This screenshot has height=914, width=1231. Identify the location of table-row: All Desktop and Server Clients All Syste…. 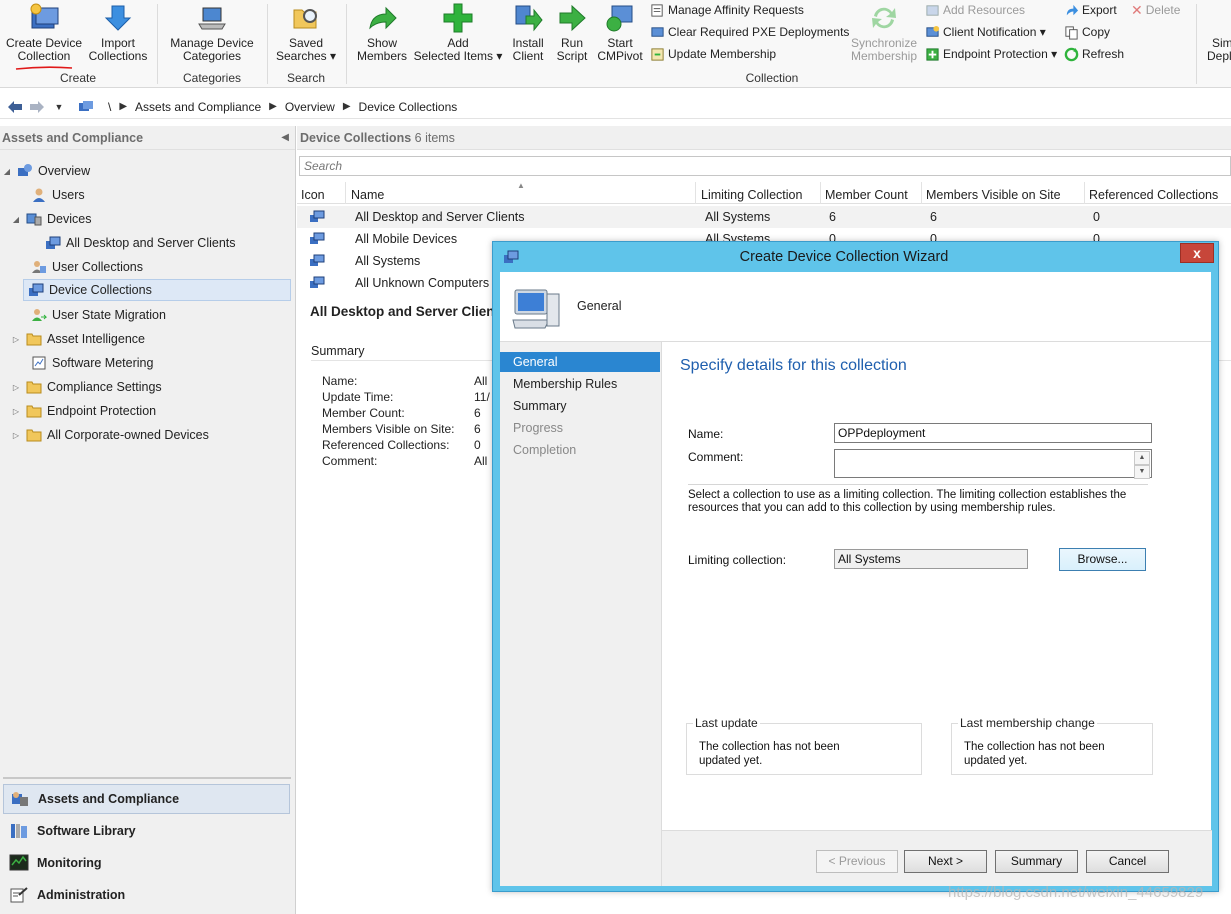
(764, 217).